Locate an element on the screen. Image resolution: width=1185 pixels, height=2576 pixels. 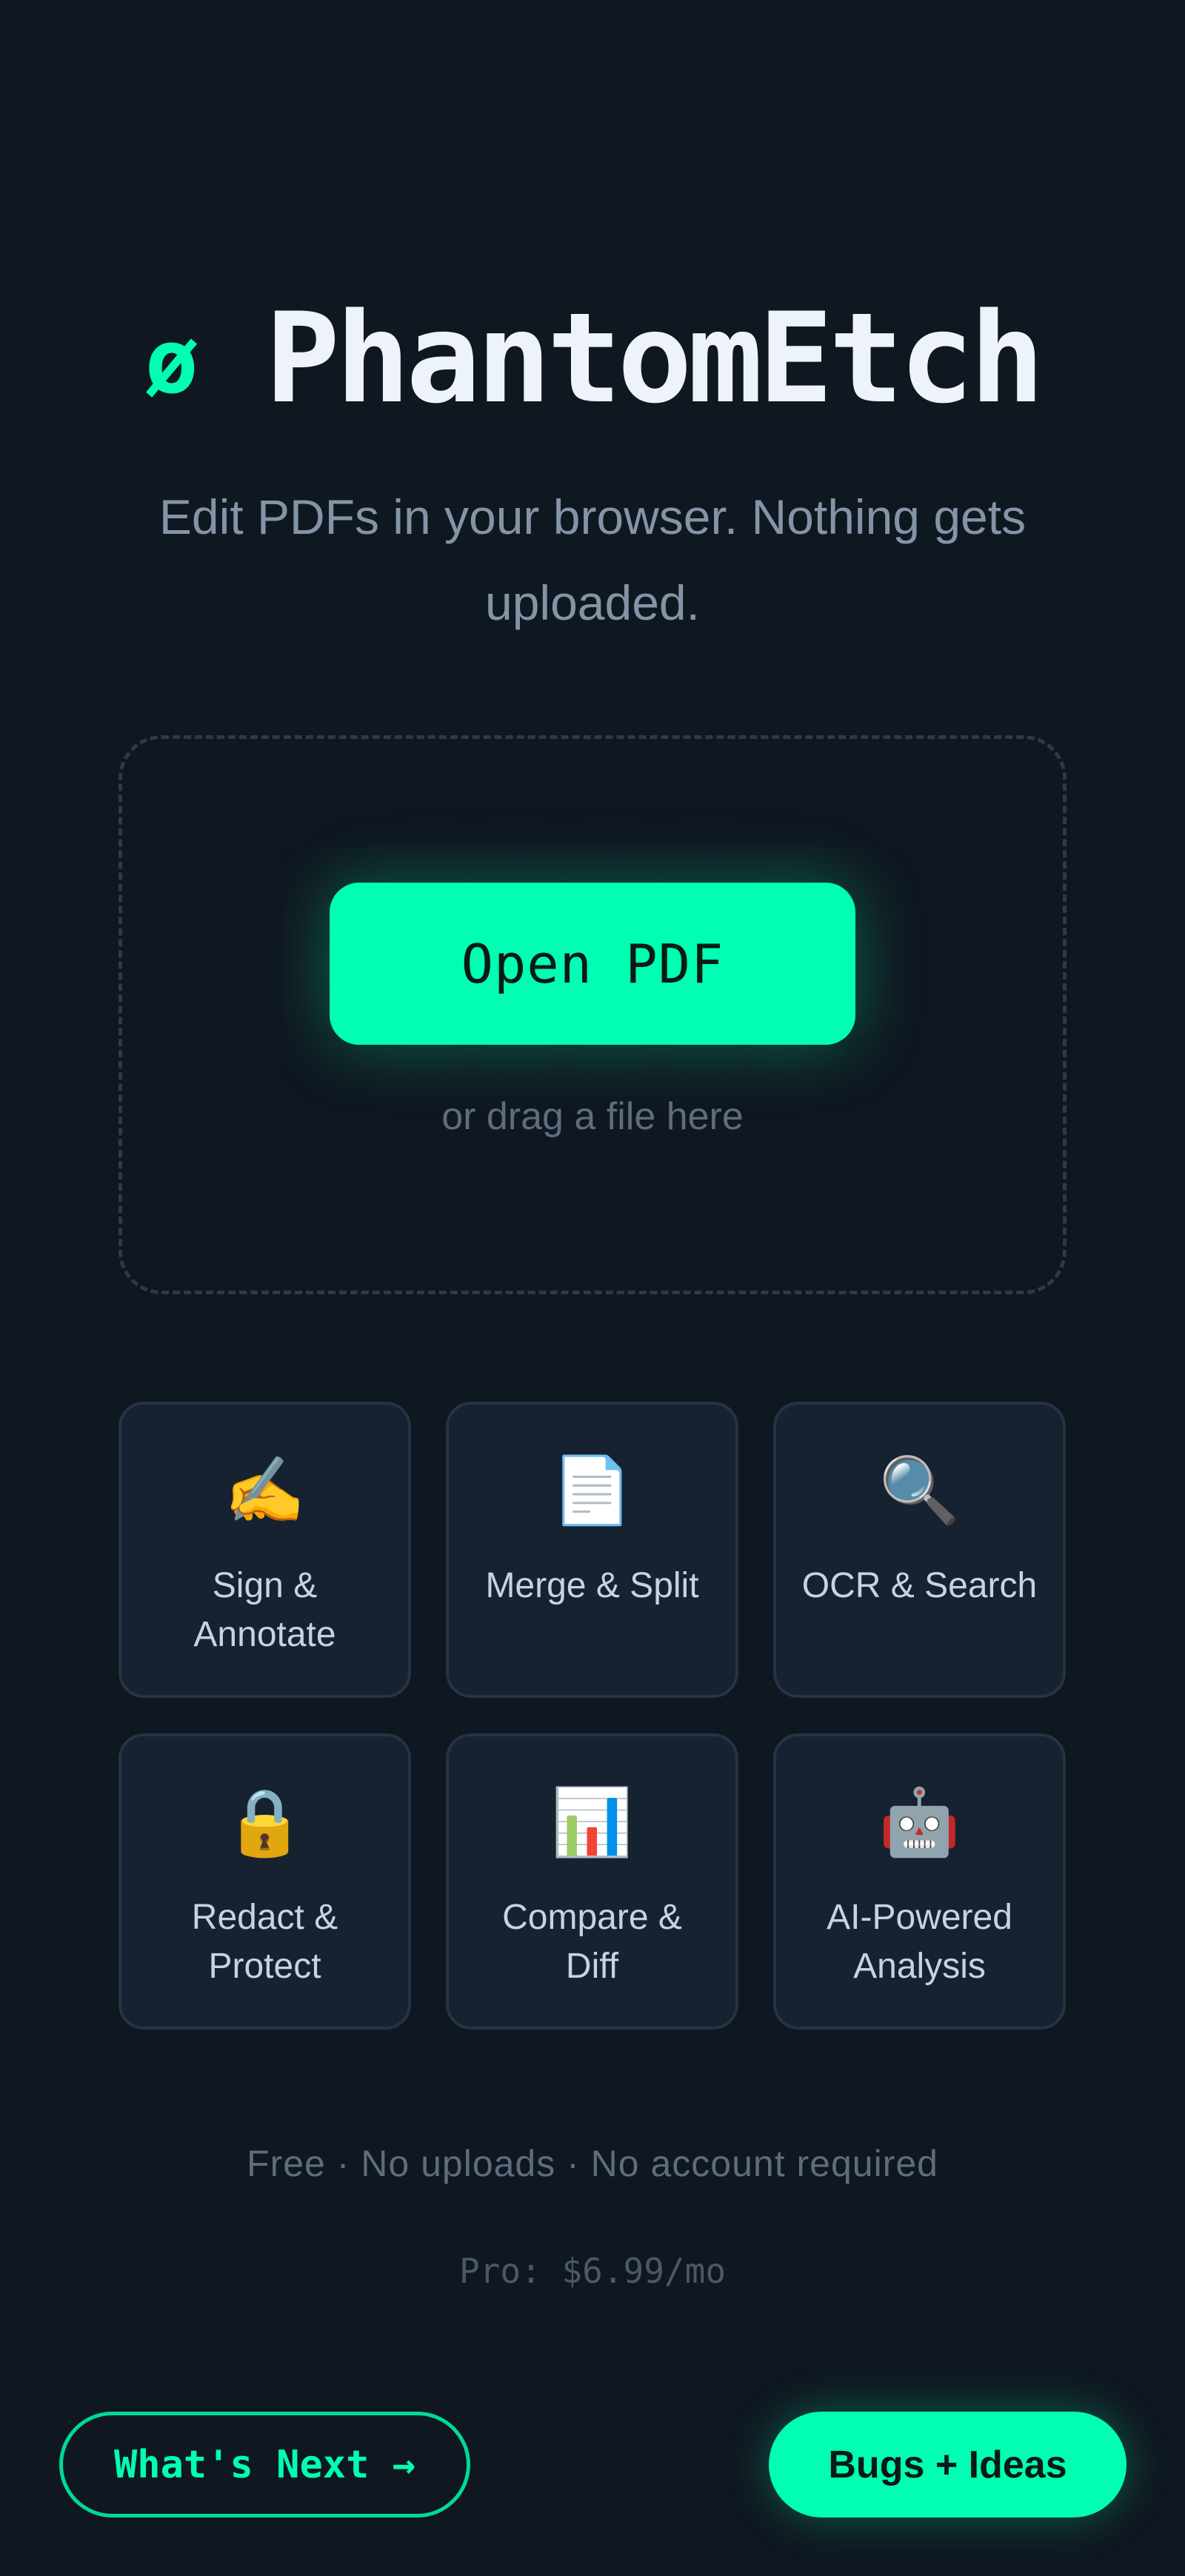
drag-hint: or drag a file here is located at coordinates (592, 1116).